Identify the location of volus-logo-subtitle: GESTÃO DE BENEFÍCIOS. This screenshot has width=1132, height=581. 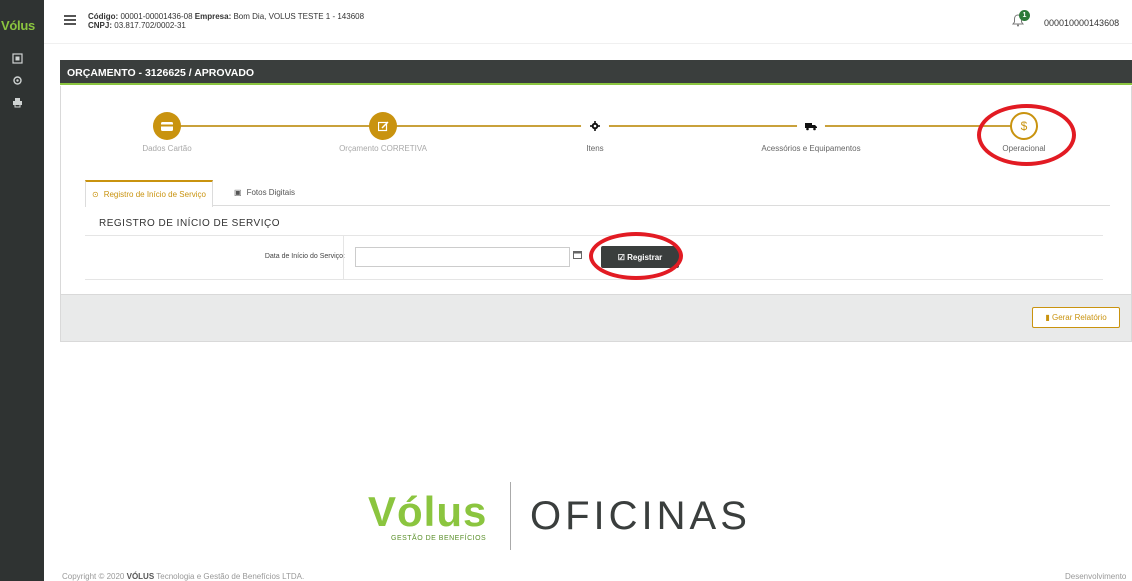
(439, 538).